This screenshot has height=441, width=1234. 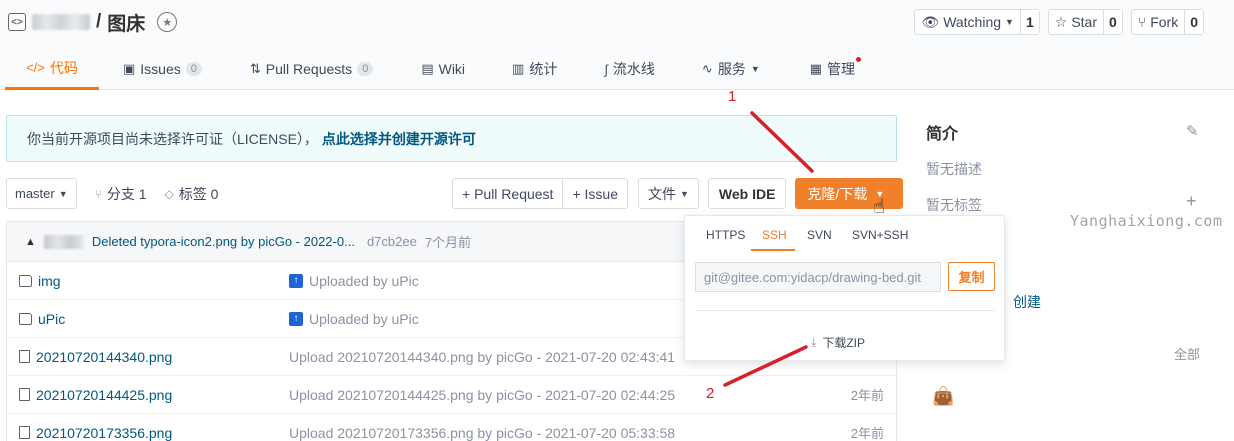 I want to click on tab-label: 流水线, so click(x=633, y=69).